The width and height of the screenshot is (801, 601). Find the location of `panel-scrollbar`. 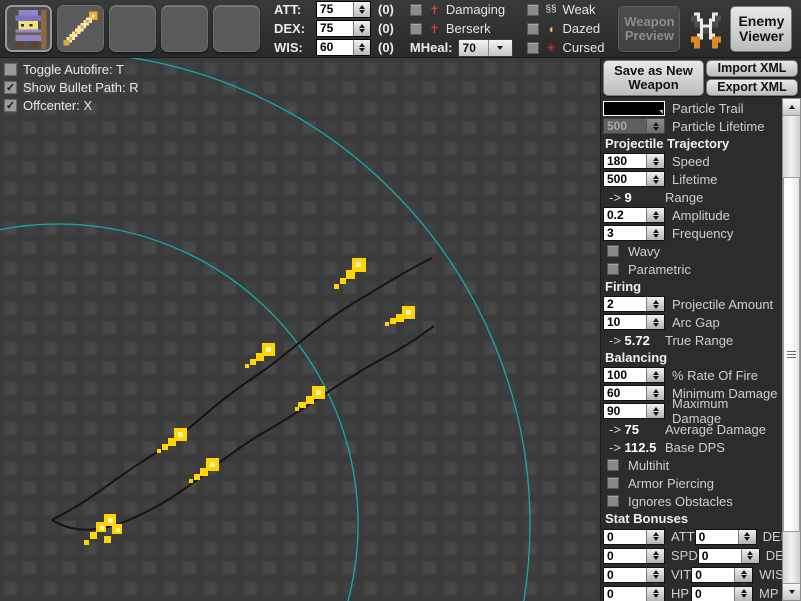

panel-scrollbar is located at coordinates (791, 349).